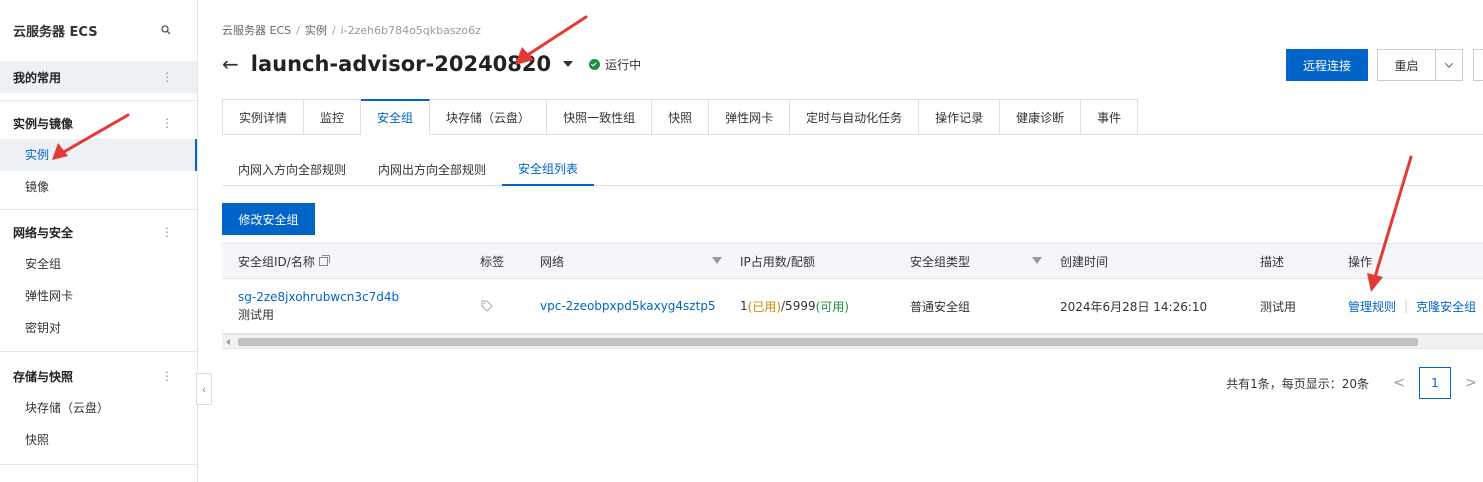  I want to click on sg-name: 测试用, so click(256, 315).